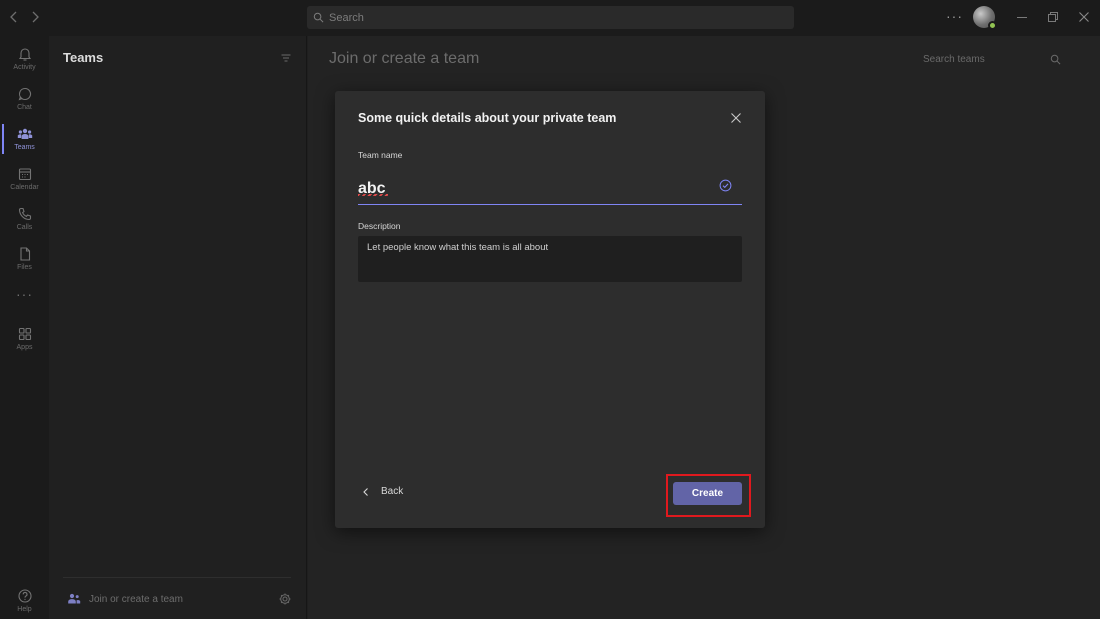  What do you see at coordinates (24, 182) in the screenshot?
I see `rail-item-calendar: Calendar` at bounding box center [24, 182].